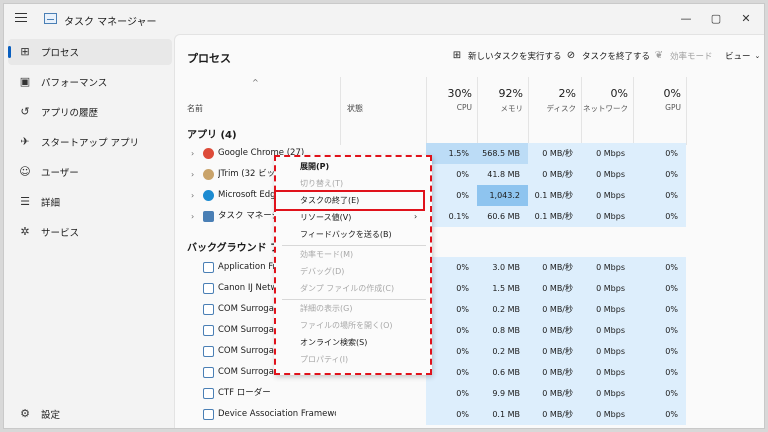 The image size is (768, 432). Describe the element at coordinates (321, 183) in the screenshot. I see `context-menu-item: 切り替え(T)` at that location.